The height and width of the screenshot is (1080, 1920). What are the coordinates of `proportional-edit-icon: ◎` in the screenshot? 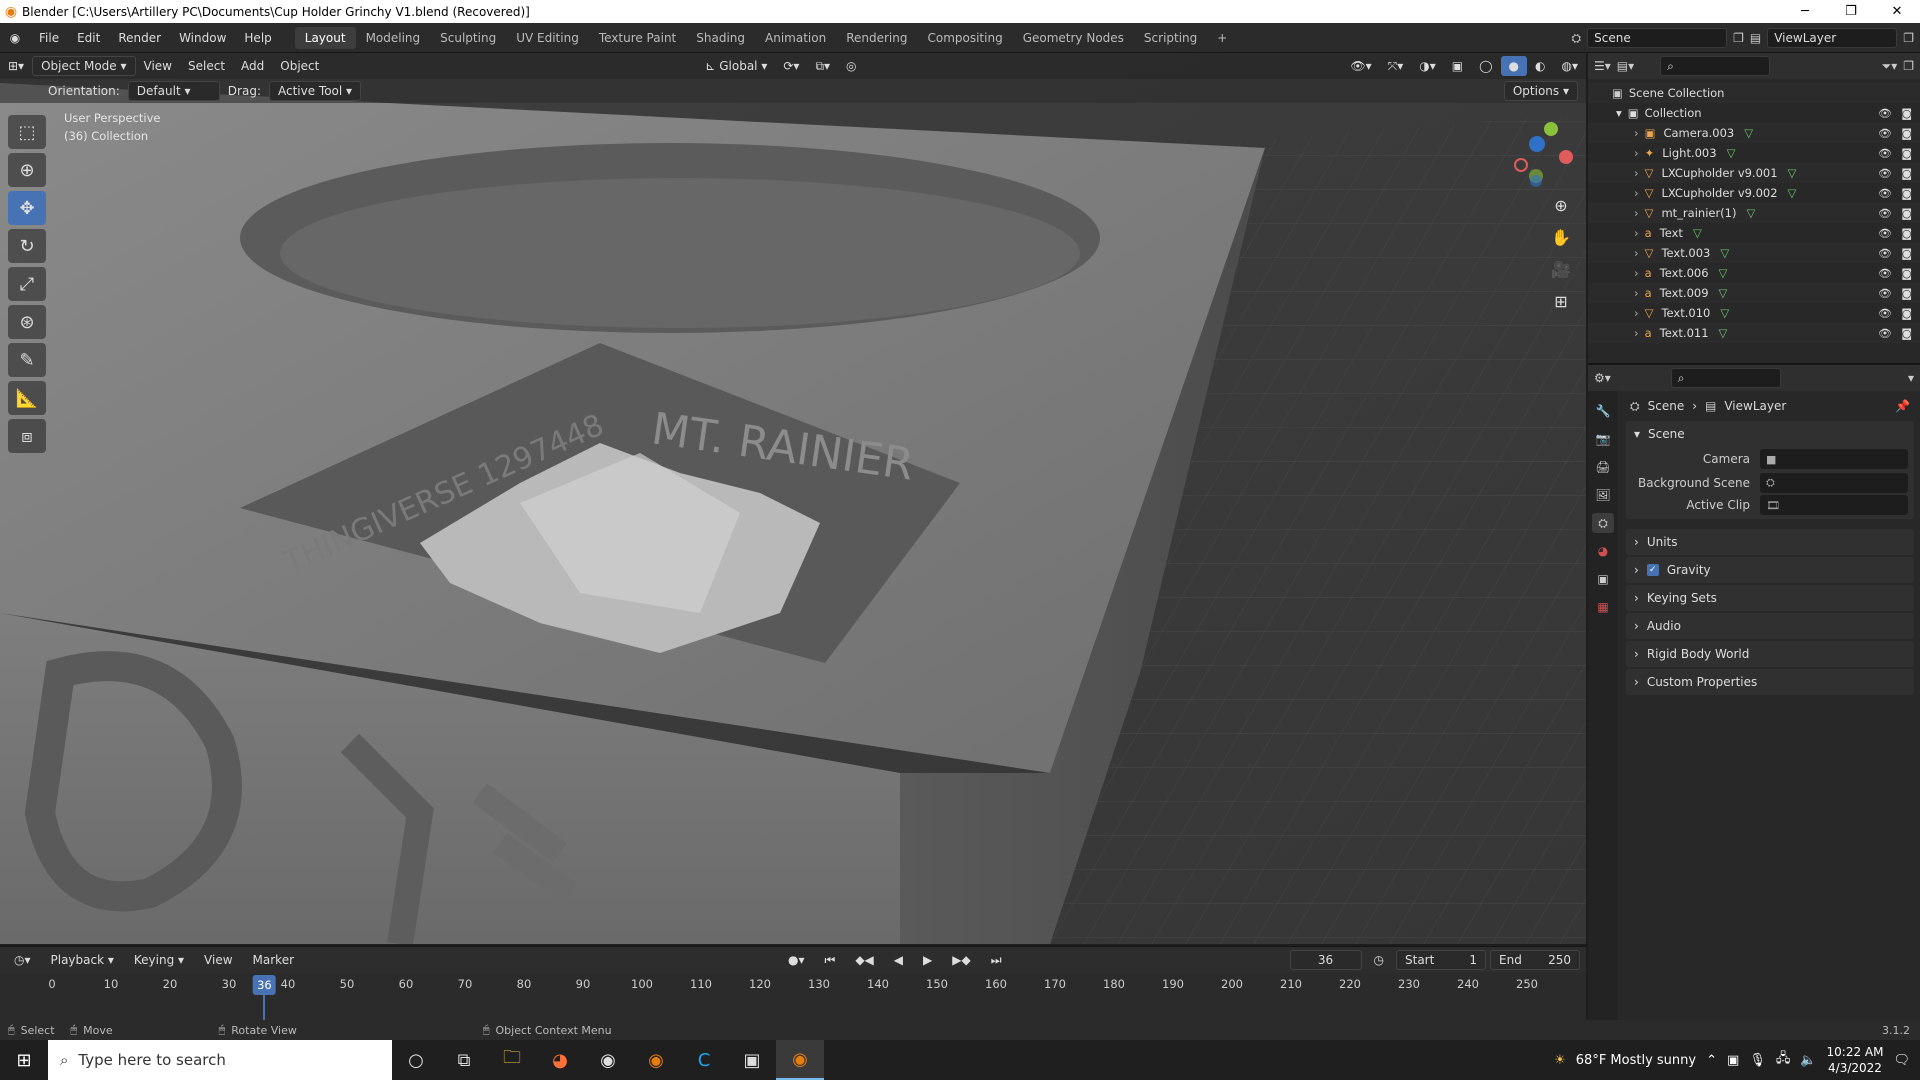 It's located at (851, 66).